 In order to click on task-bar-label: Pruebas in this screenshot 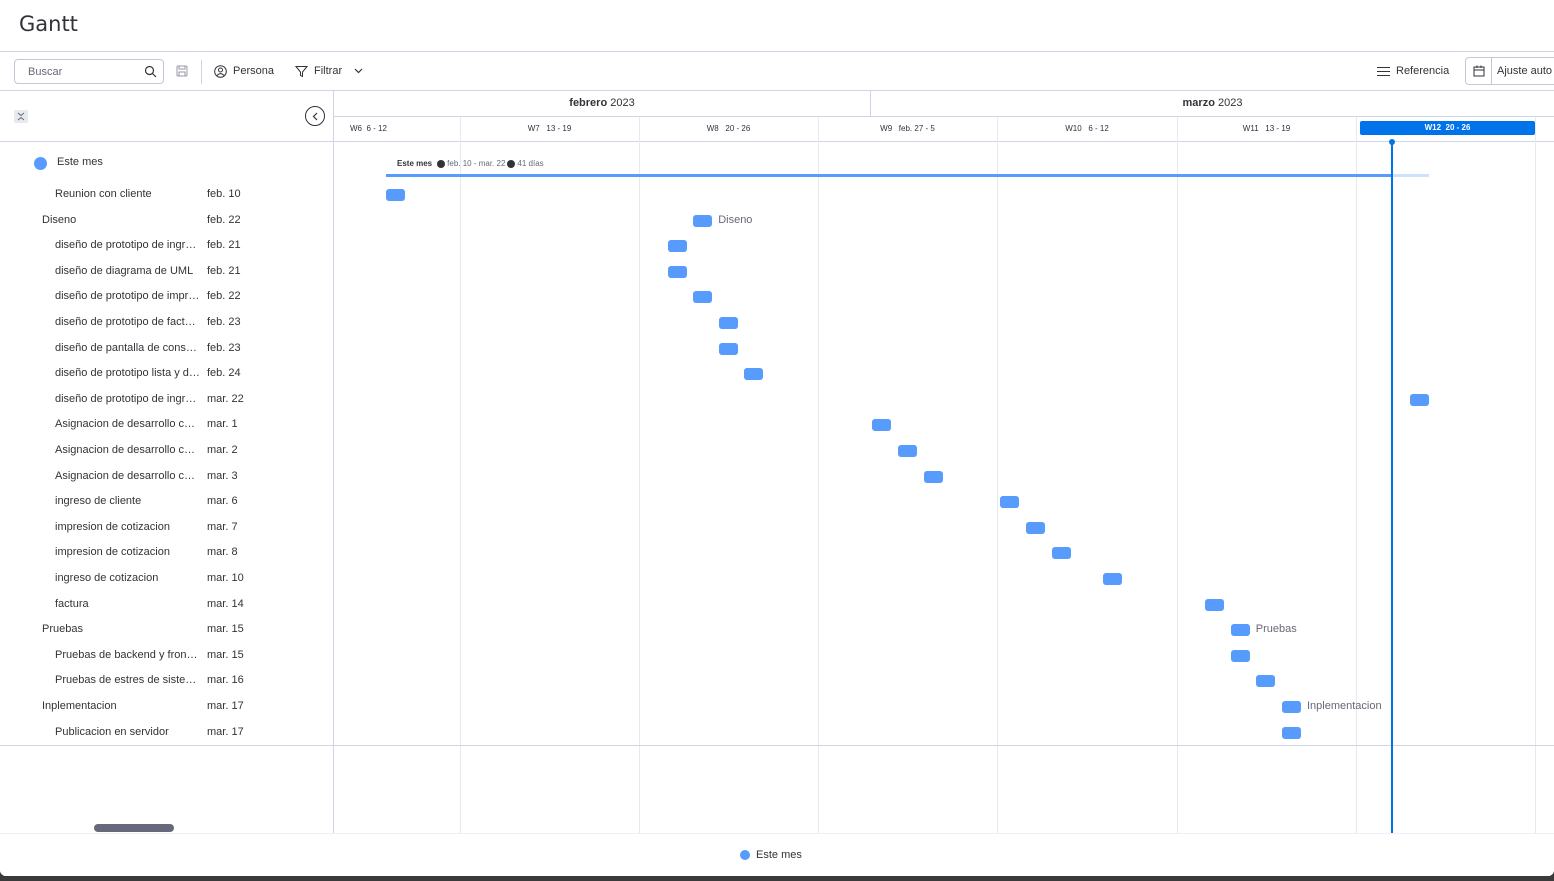, I will do `click(1276, 629)`.